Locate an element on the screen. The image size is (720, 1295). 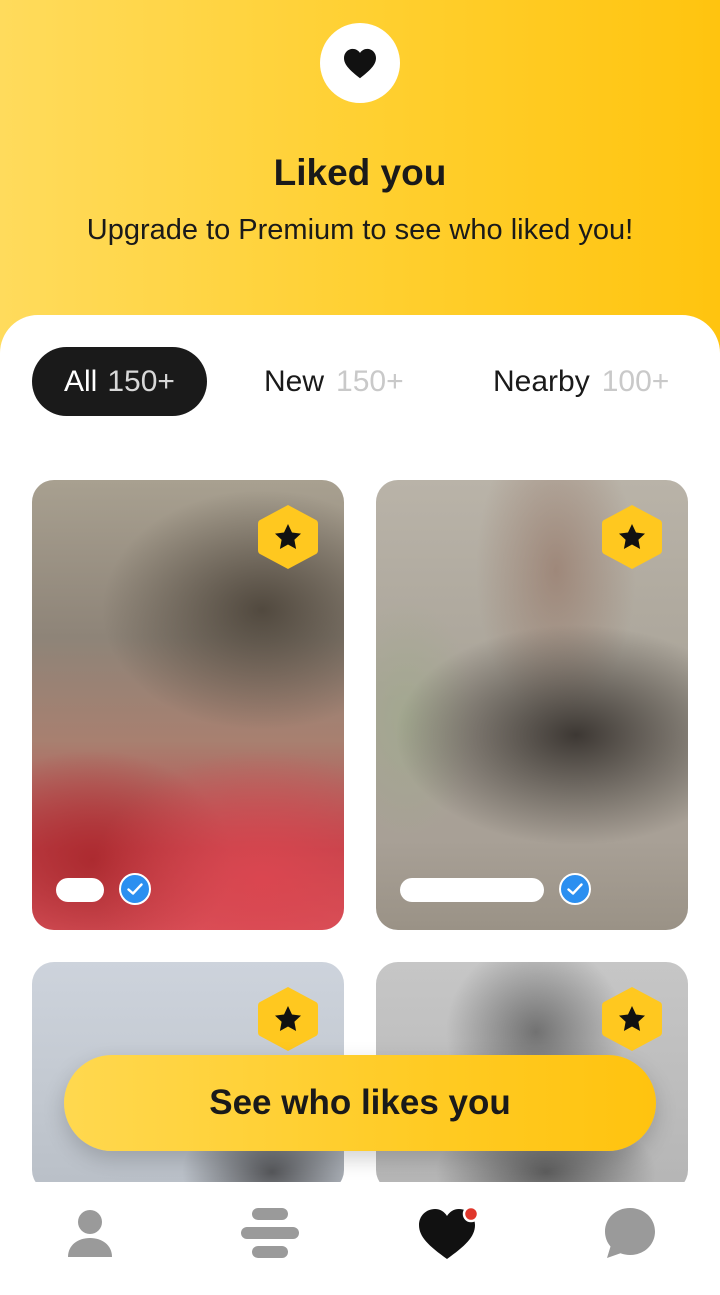
tab-nearby: Nearby 100+ is located at coordinates (581, 381).